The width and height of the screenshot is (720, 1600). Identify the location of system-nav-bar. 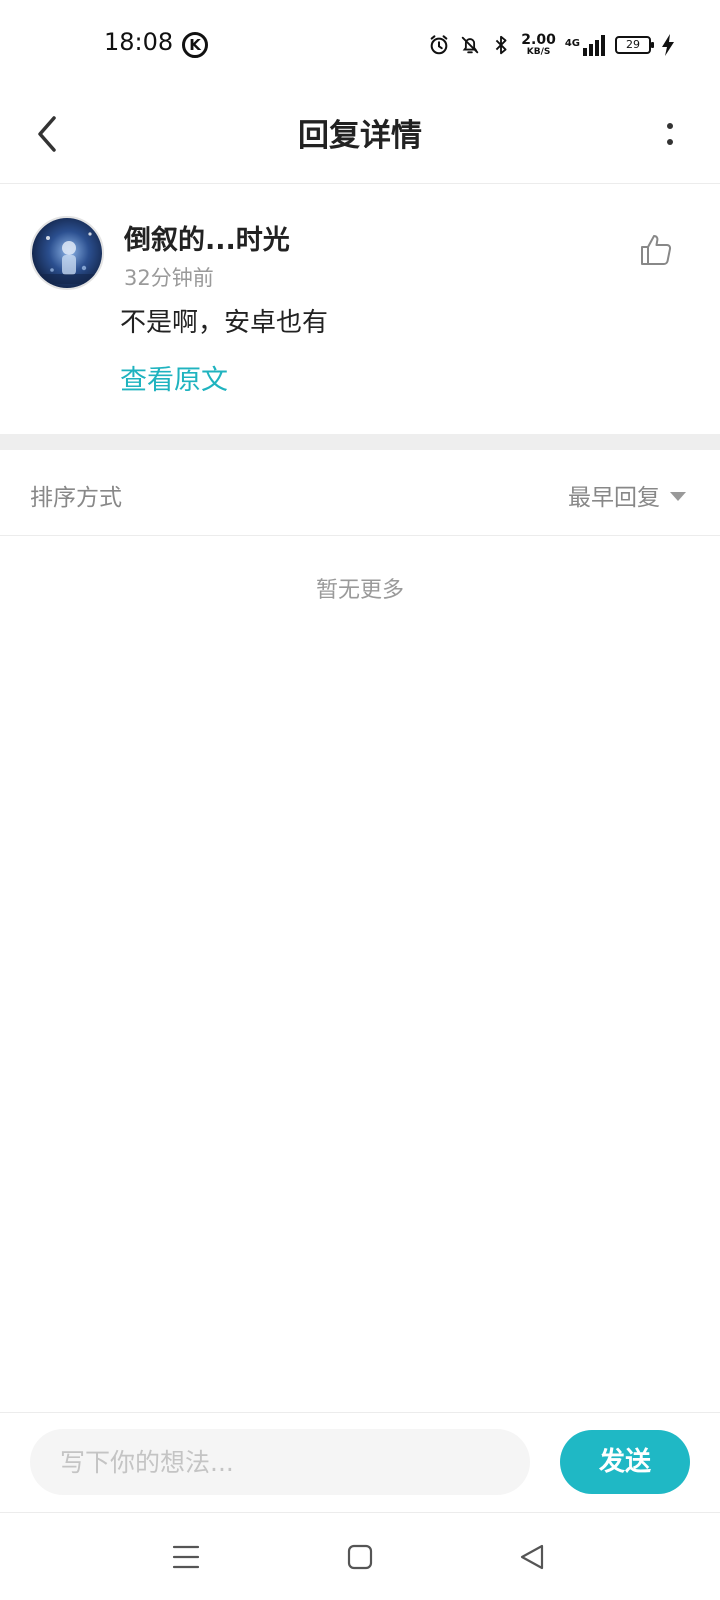
(360, 1556).